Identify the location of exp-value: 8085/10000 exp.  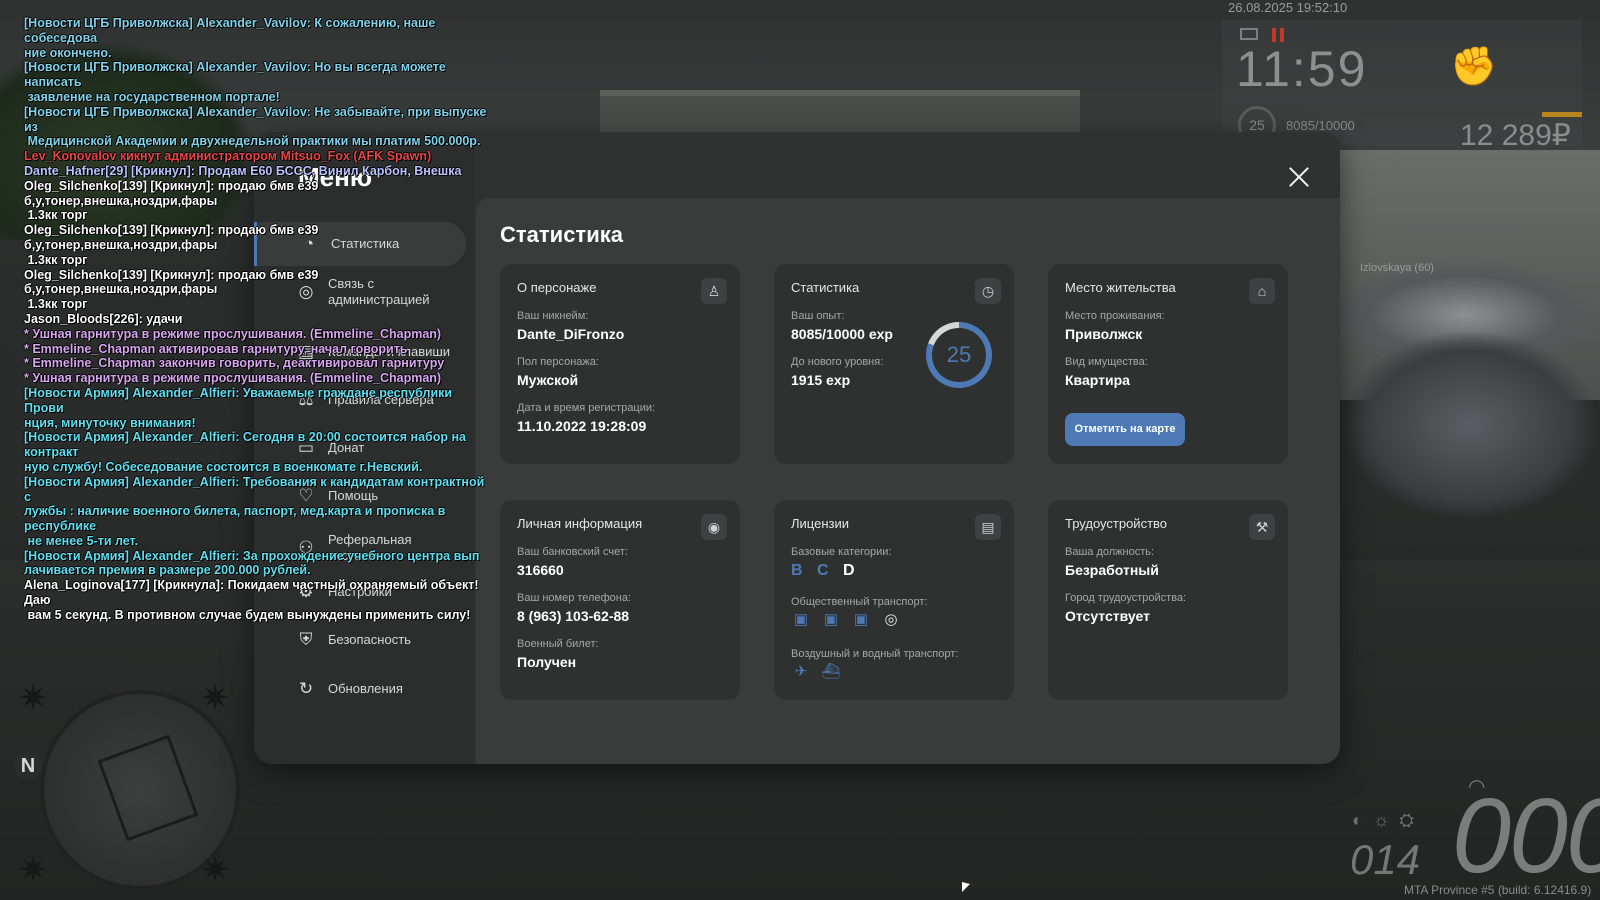
(842, 334).